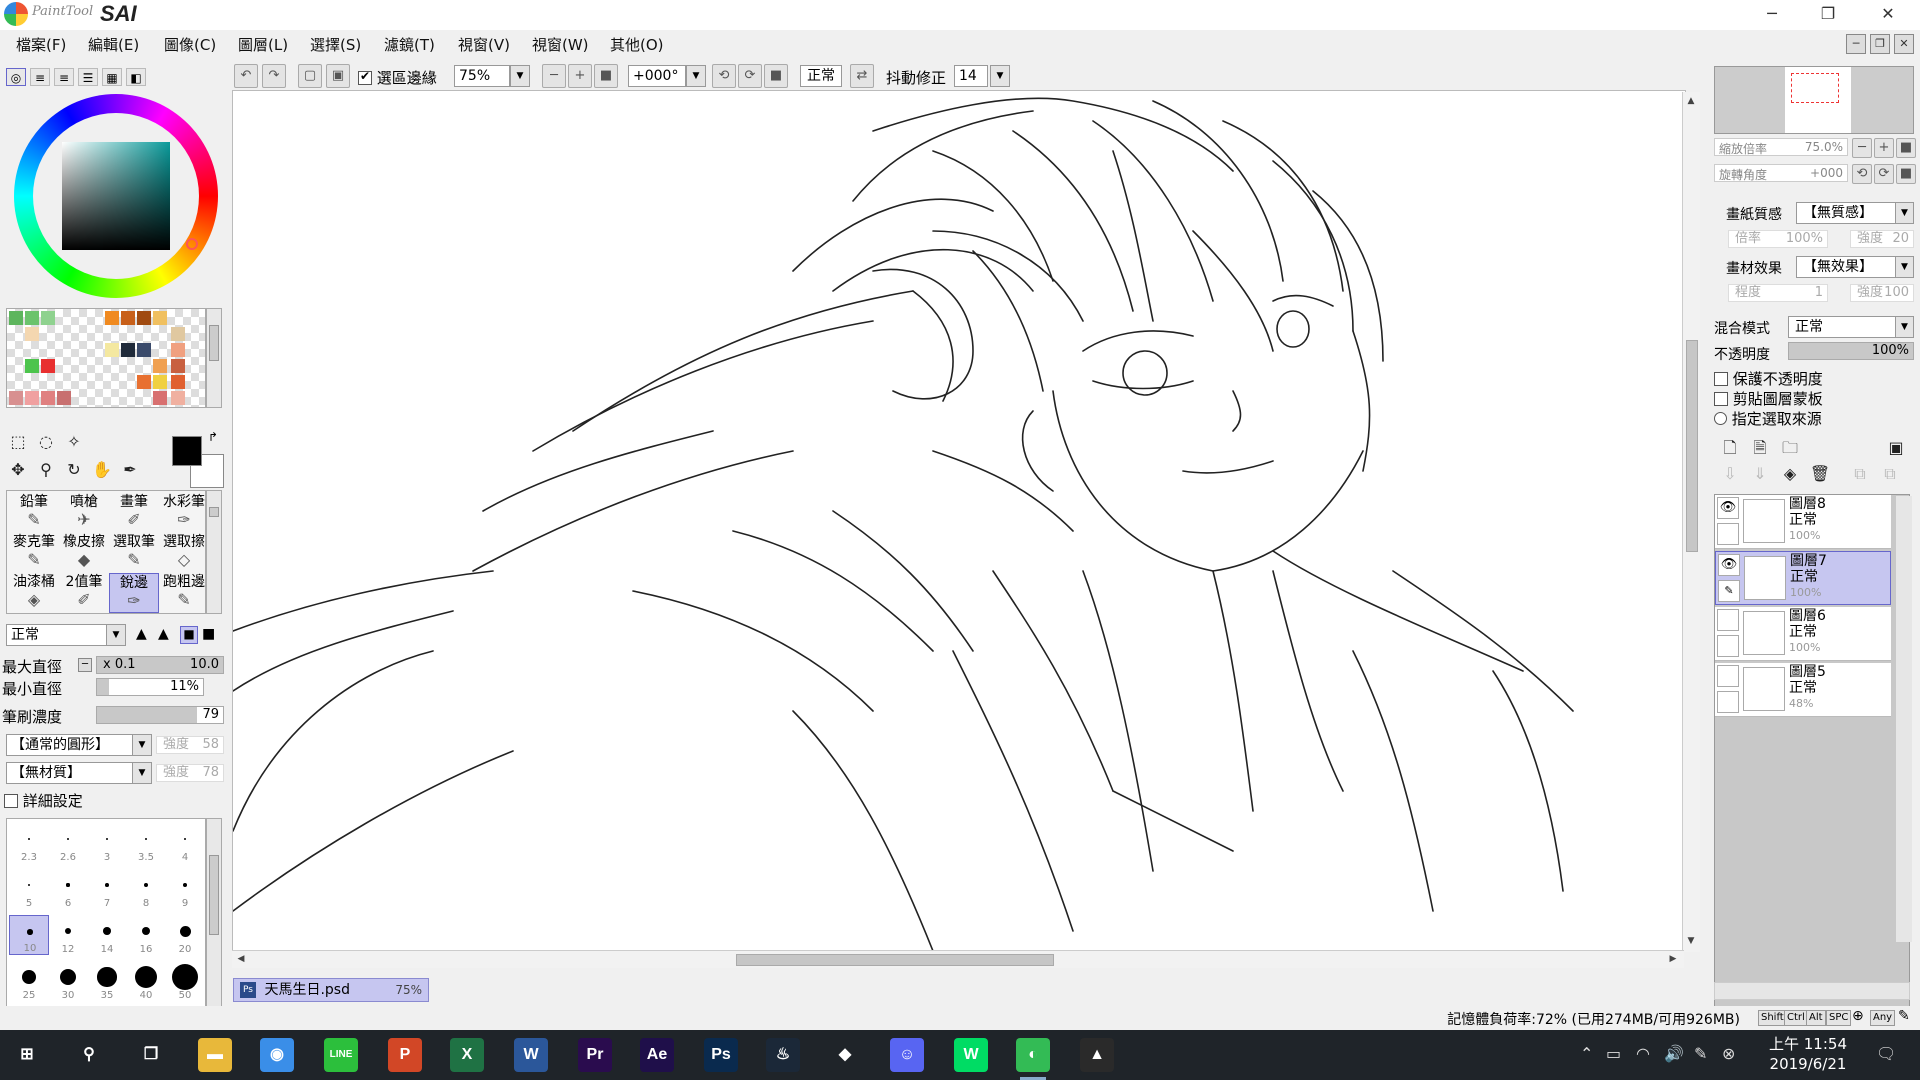 This screenshot has width=1920, height=1080. I want to click on edge-soft-icon: ▲, so click(141, 634).